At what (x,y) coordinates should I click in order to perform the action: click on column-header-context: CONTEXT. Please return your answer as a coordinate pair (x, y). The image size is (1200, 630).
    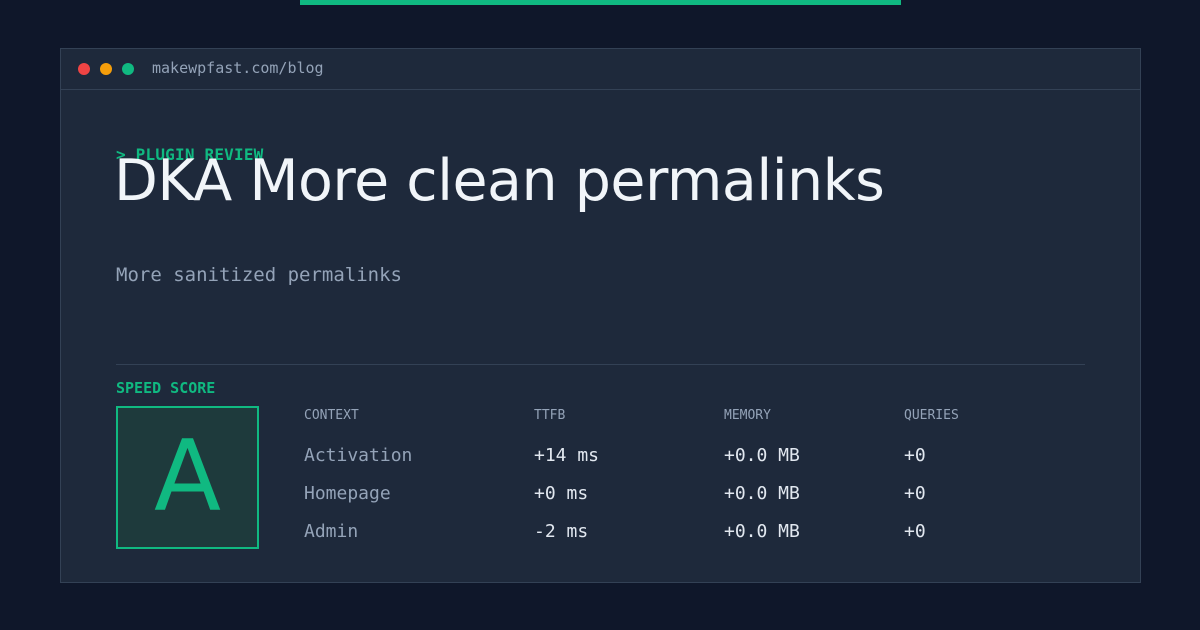
    Looking at the image, I should click on (331, 415).